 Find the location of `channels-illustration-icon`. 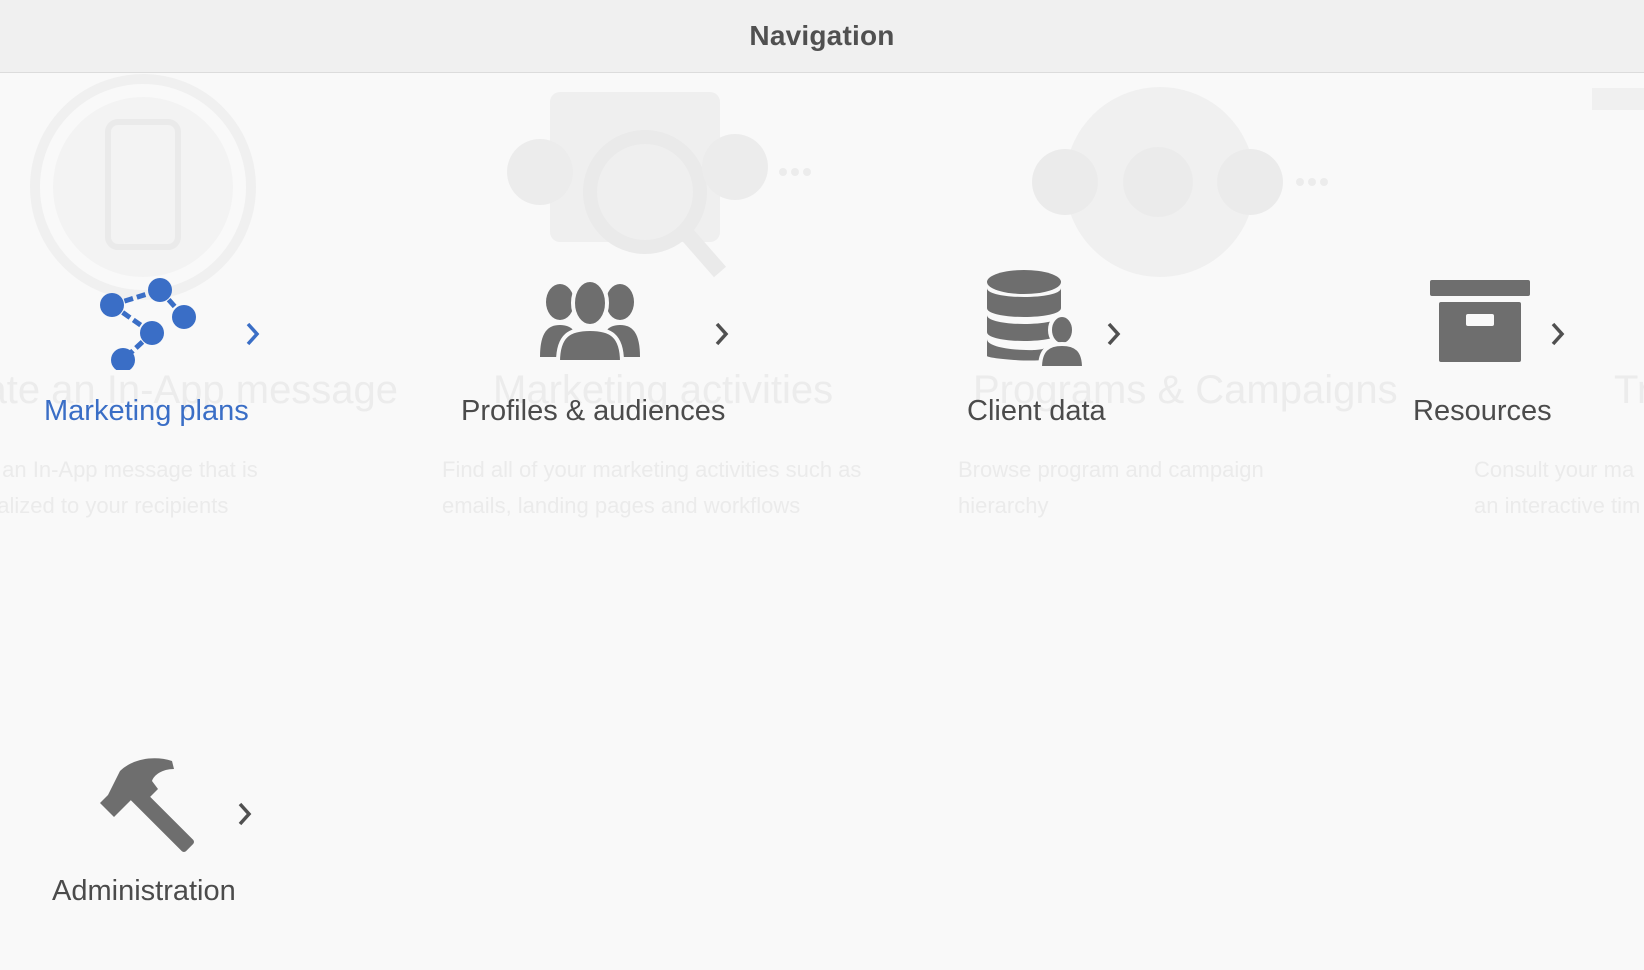

channels-illustration-icon is located at coordinates (1180, 182).